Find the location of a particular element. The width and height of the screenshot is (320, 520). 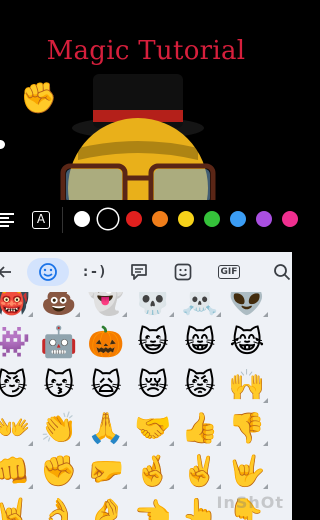

sticker-icon is located at coordinates (139, 272).